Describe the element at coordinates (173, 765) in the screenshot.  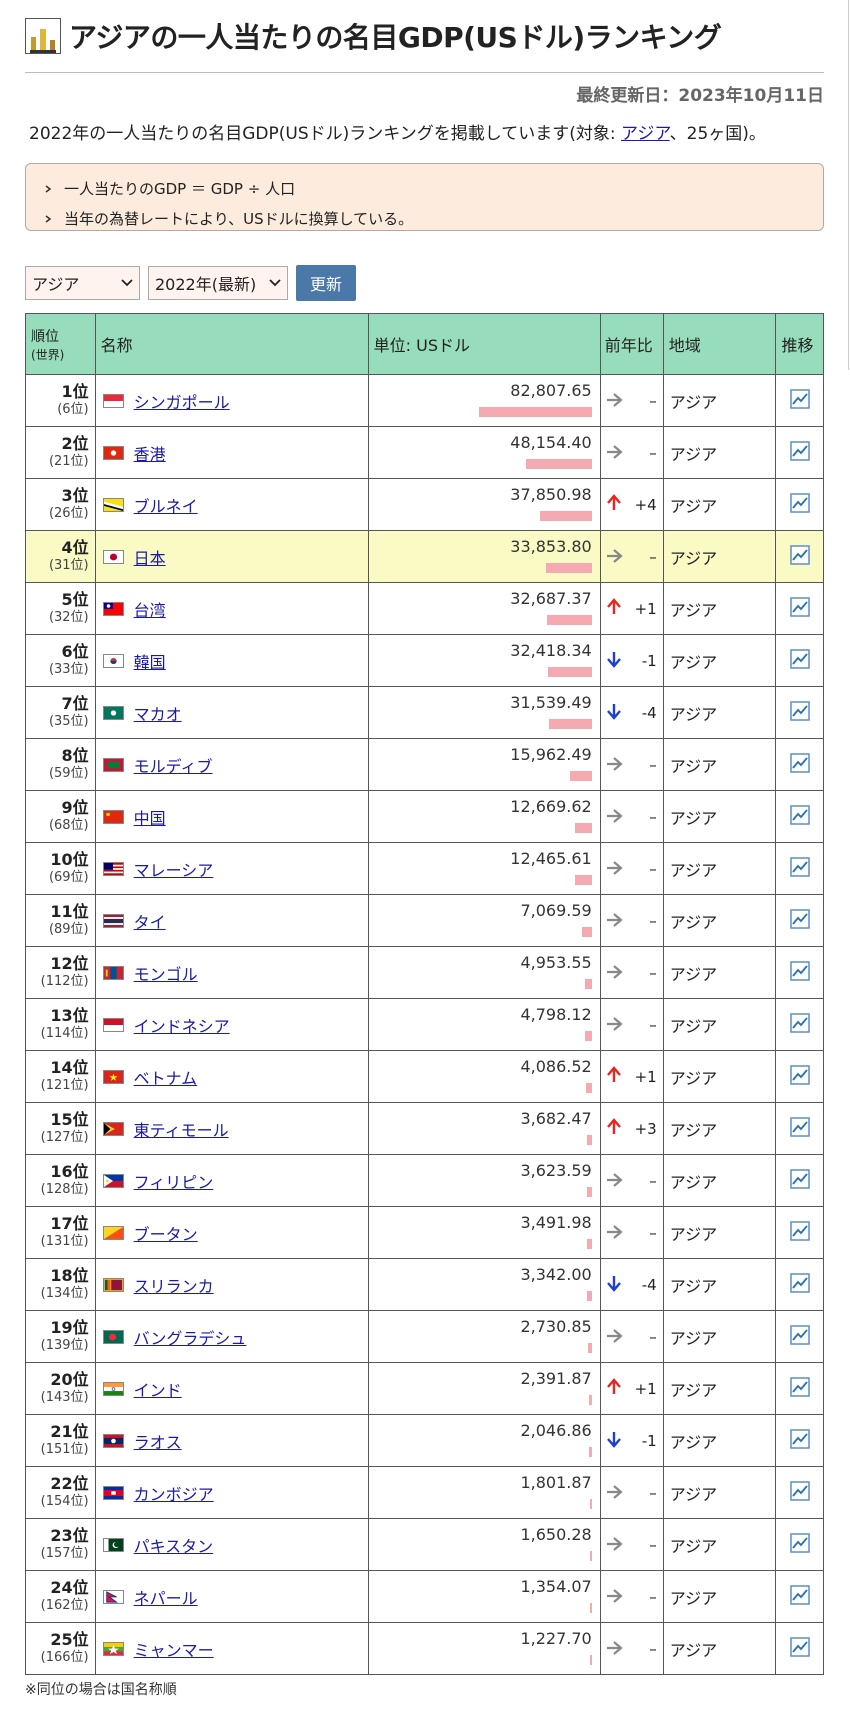
I see `country-link: モルディブ` at that location.